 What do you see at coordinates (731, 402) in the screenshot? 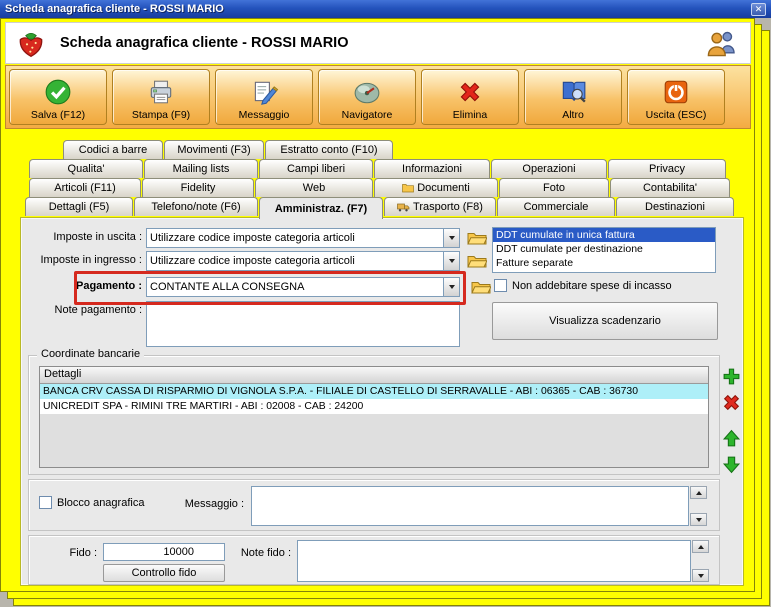
I see `remove-bank-button` at bounding box center [731, 402].